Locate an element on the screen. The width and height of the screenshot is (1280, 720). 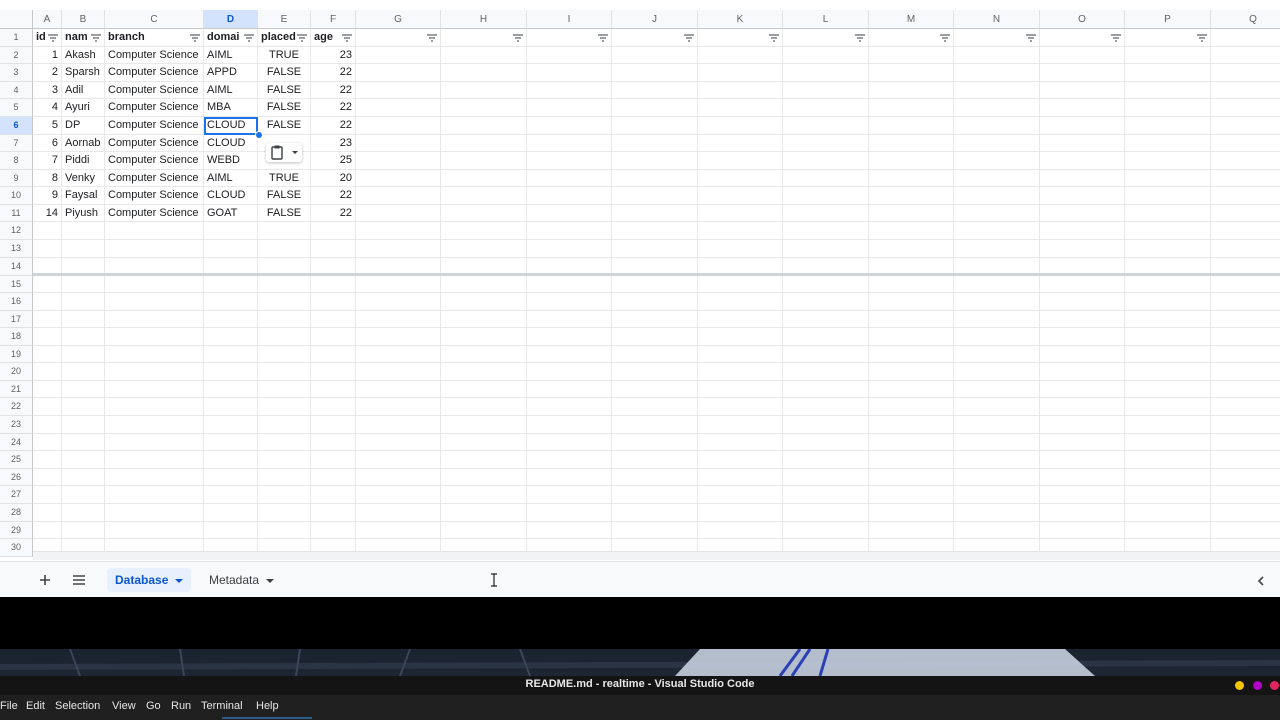
row-header-3: 3 is located at coordinates (16, 73).